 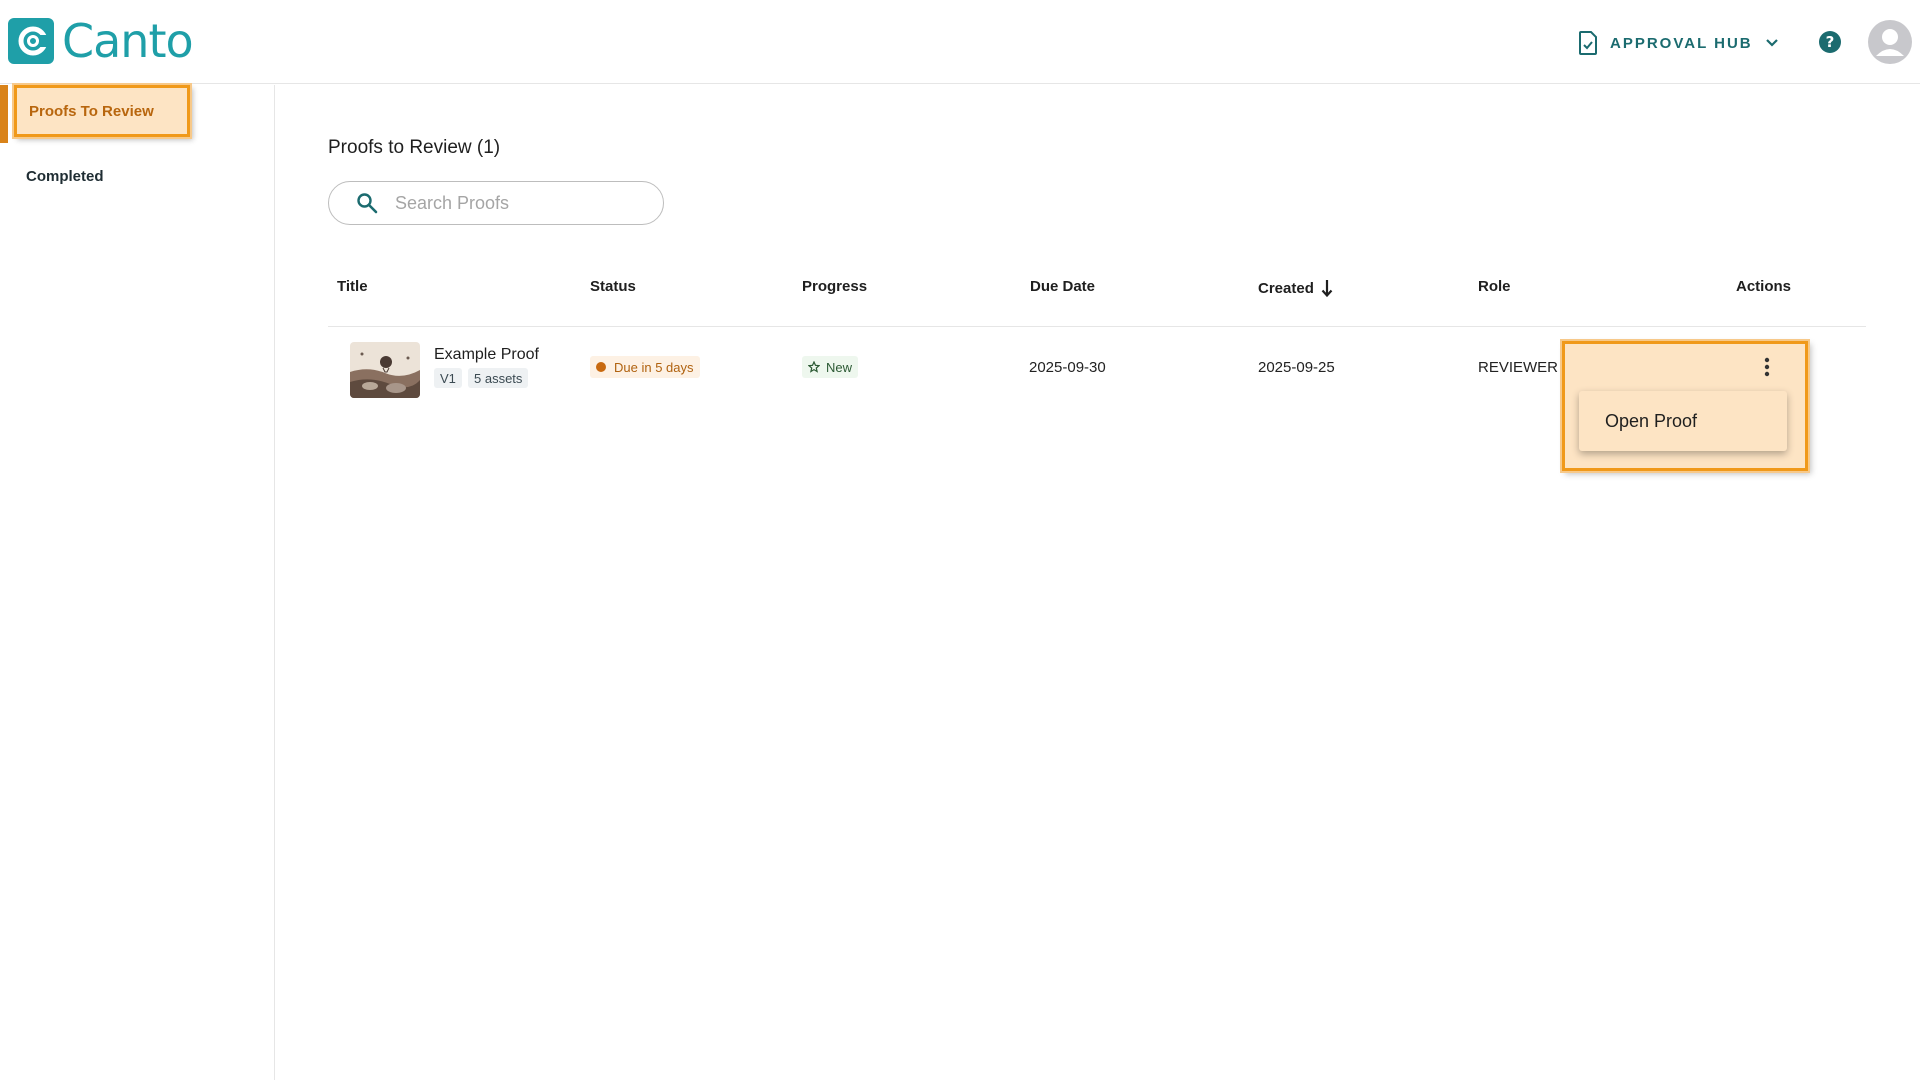 I want to click on status-badge: Due in 5 days, so click(x=645, y=367).